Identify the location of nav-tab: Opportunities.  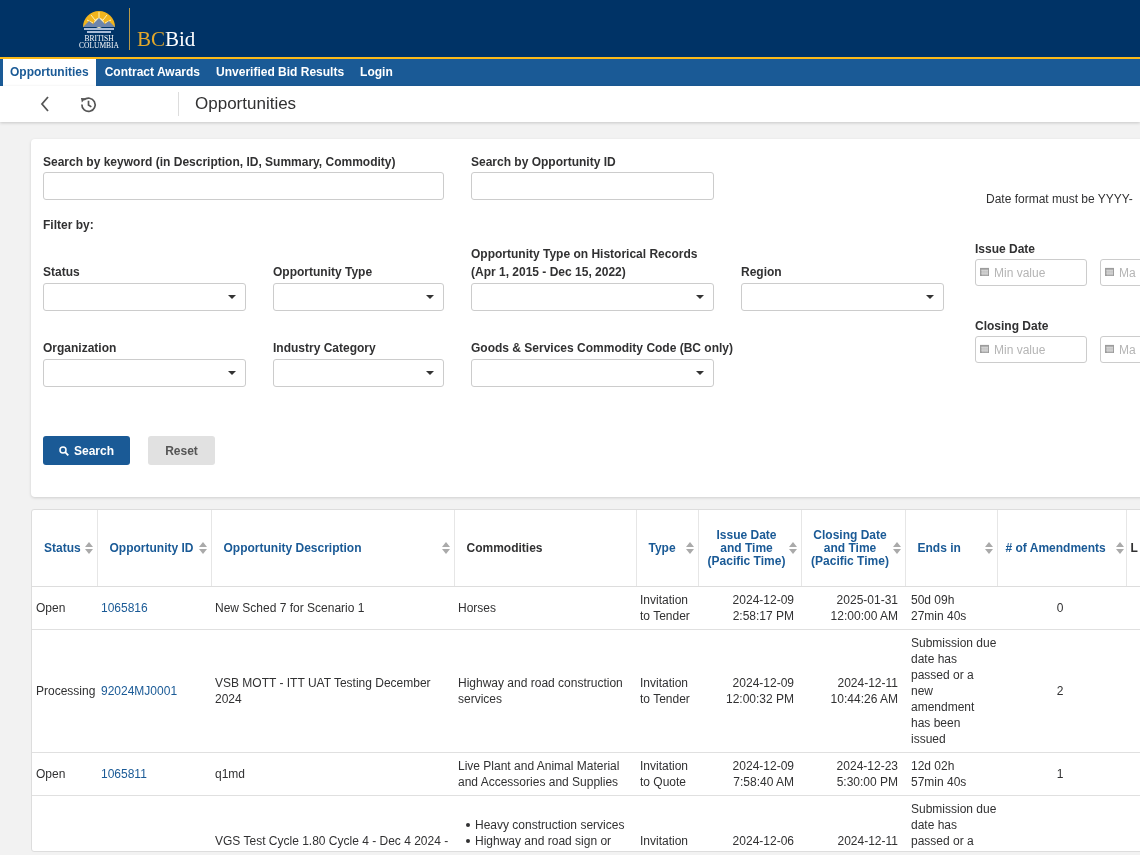
(49, 72).